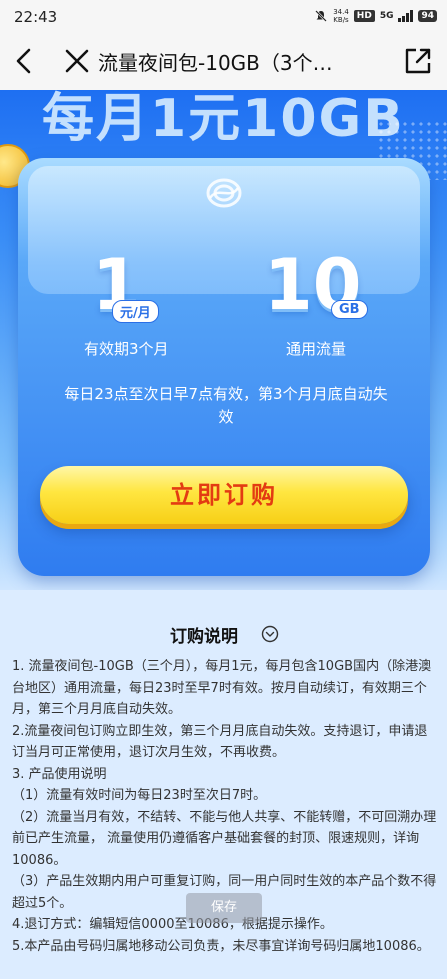 This screenshot has height=979, width=447. What do you see at coordinates (349, 309) in the screenshot?
I see `data-unit-badge: GB` at bounding box center [349, 309].